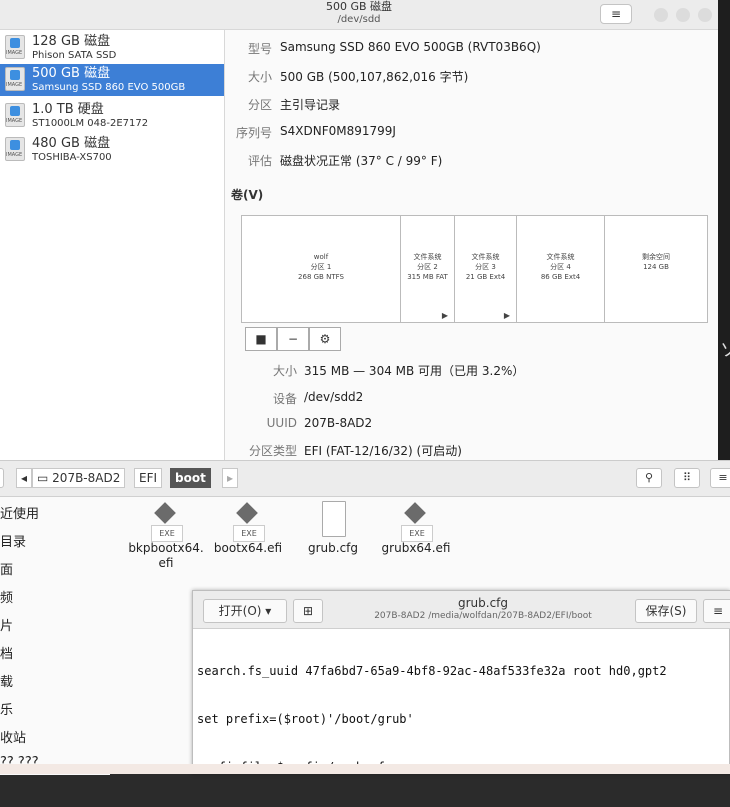 Image resolution: width=730 pixels, height=807 pixels. I want to click on partition-type-value: EFI (FAT-12/16/32) (可启动), so click(383, 451).